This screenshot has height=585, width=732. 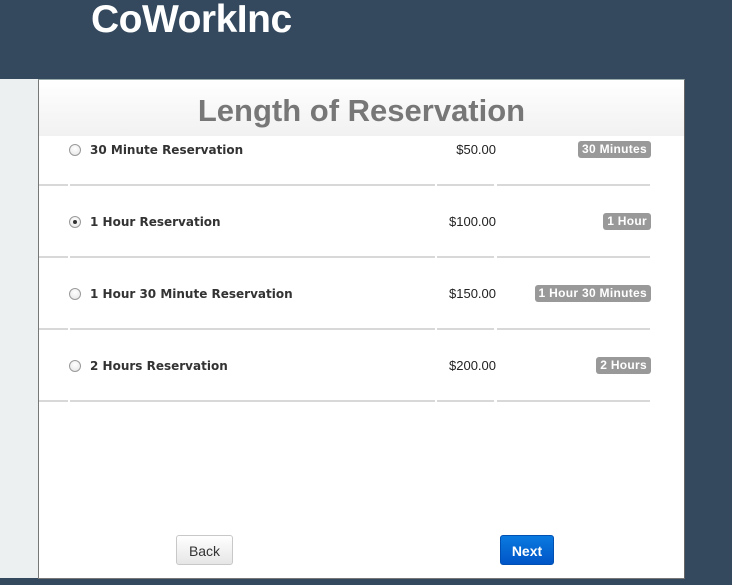 I want to click on option-label: 2 Hours Reservation, so click(x=159, y=366).